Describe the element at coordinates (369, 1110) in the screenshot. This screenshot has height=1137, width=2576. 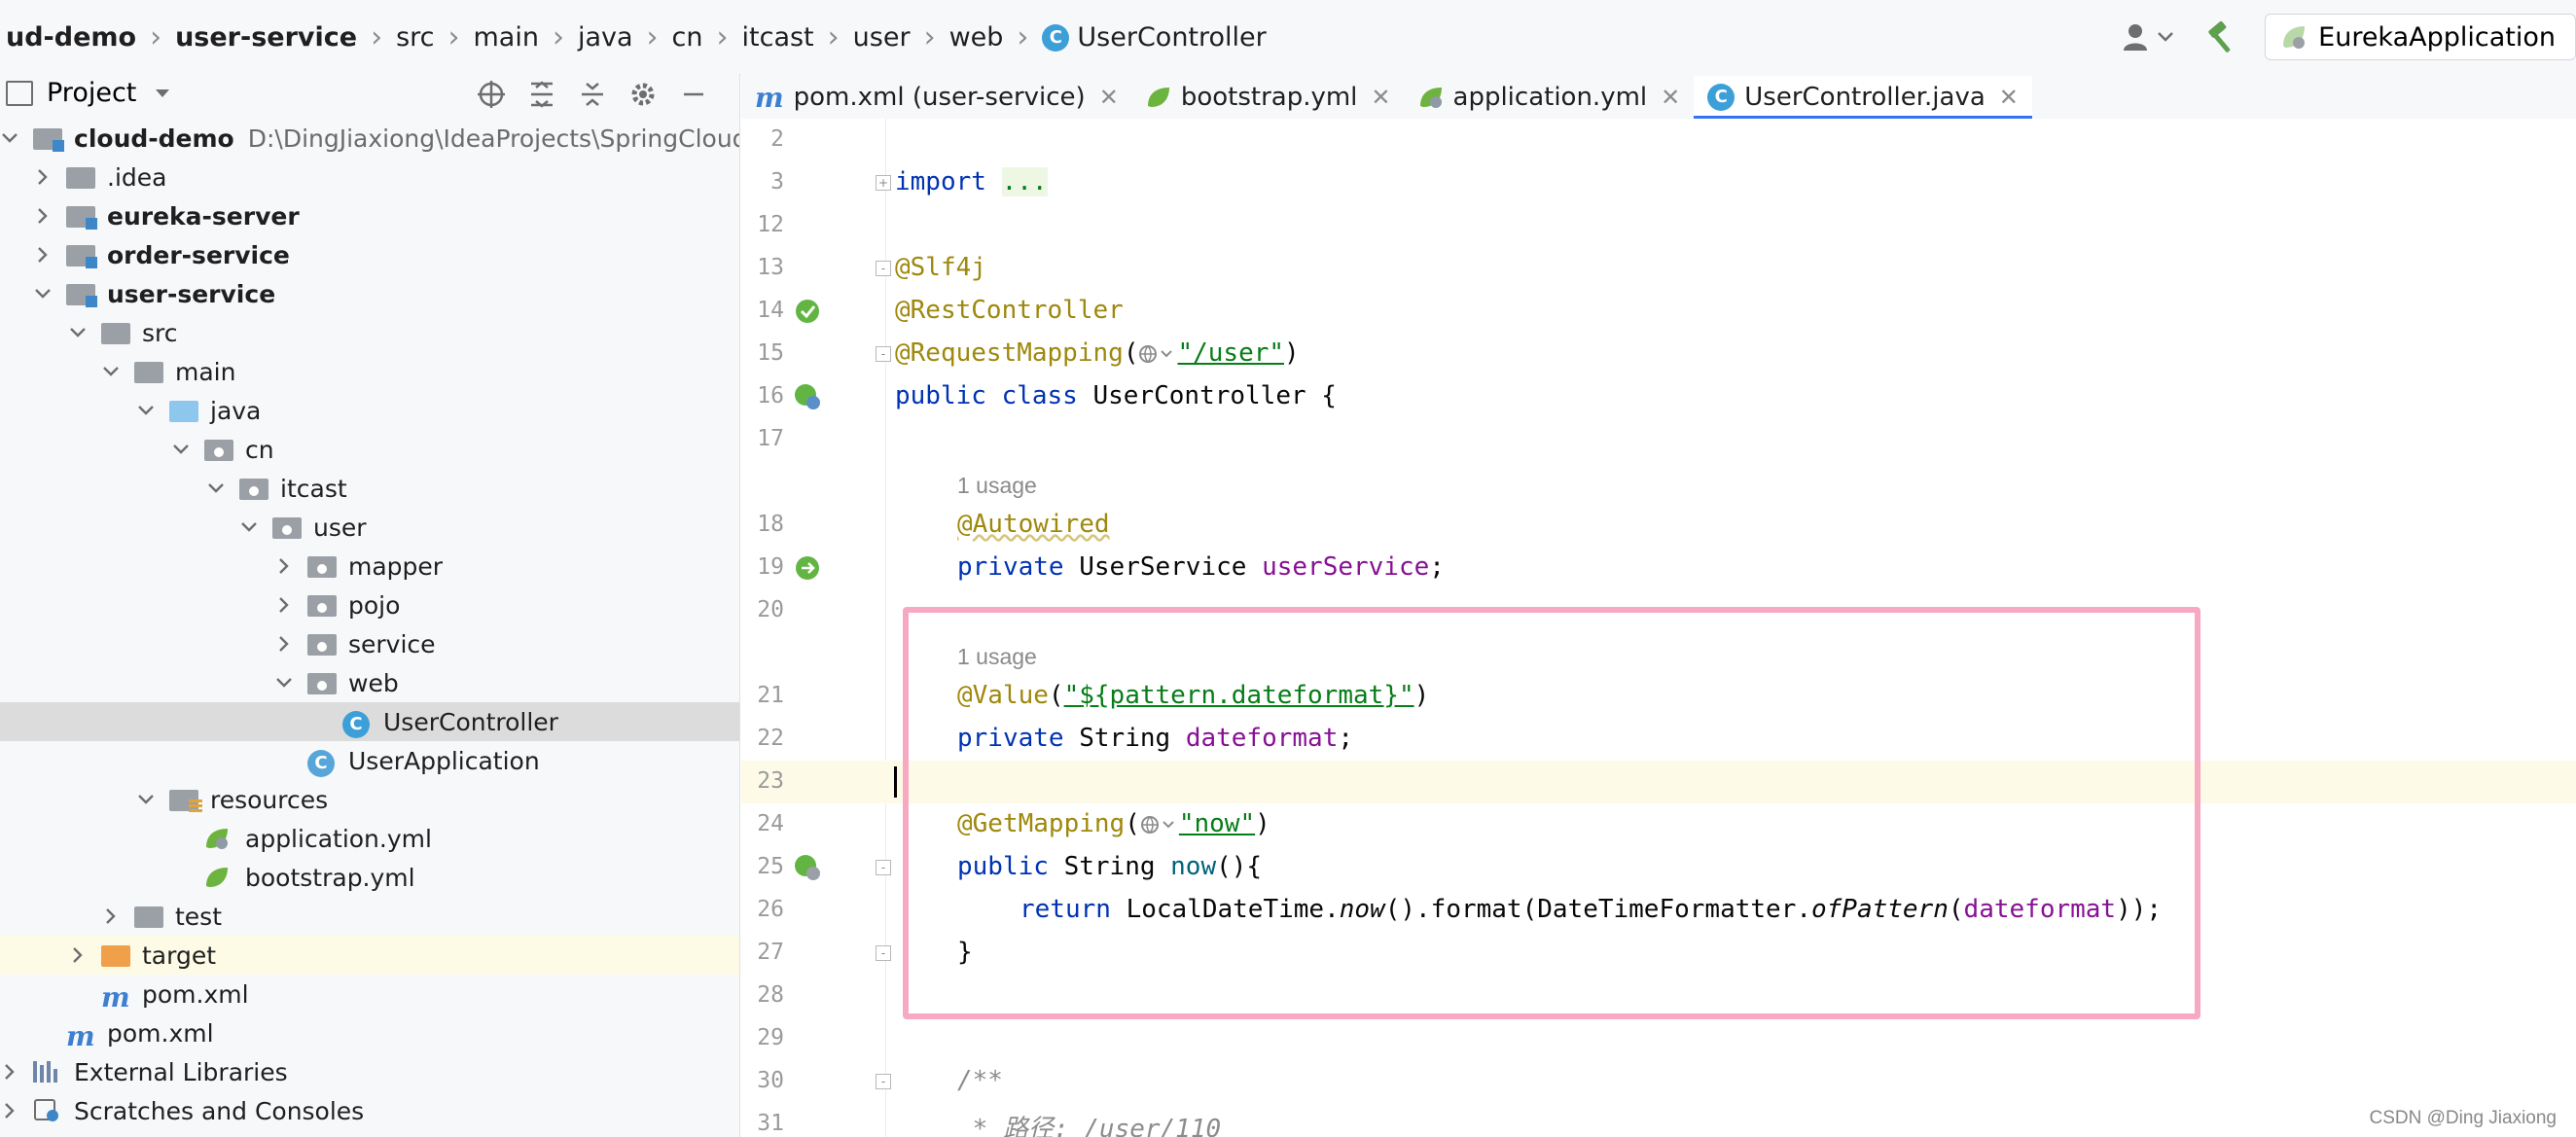
I see `tree-item-scratches: Scratches and Consoles` at that location.